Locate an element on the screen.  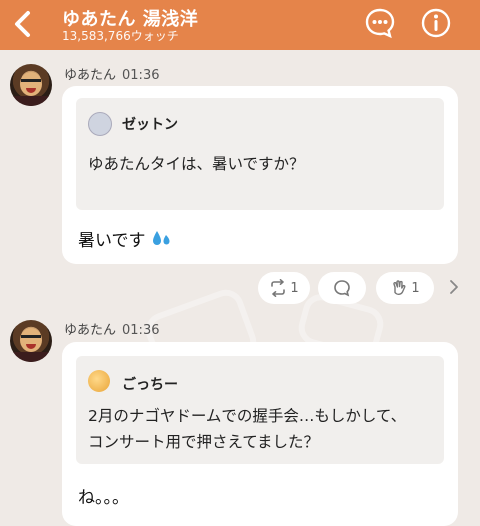
quoted-text-line2: コンサート用で押さえてました？ is located at coordinates (203, 442).